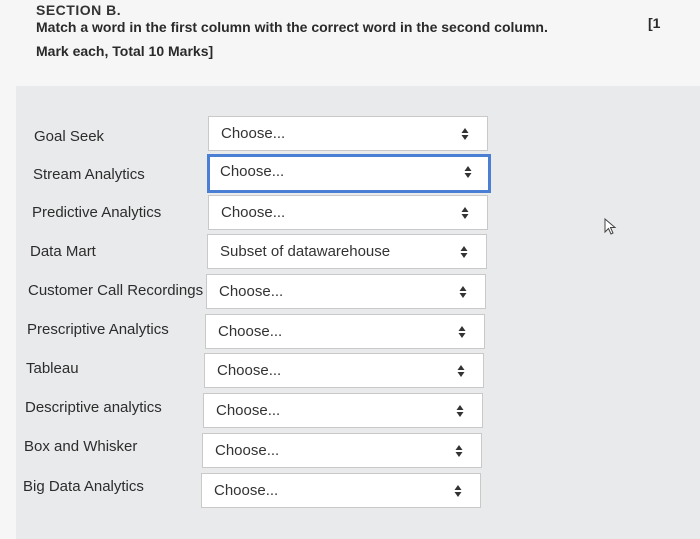 Image resolution: width=700 pixels, height=539 pixels. What do you see at coordinates (52, 368) in the screenshot?
I see `match-label-tableau: Tableau` at bounding box center [52, 368].